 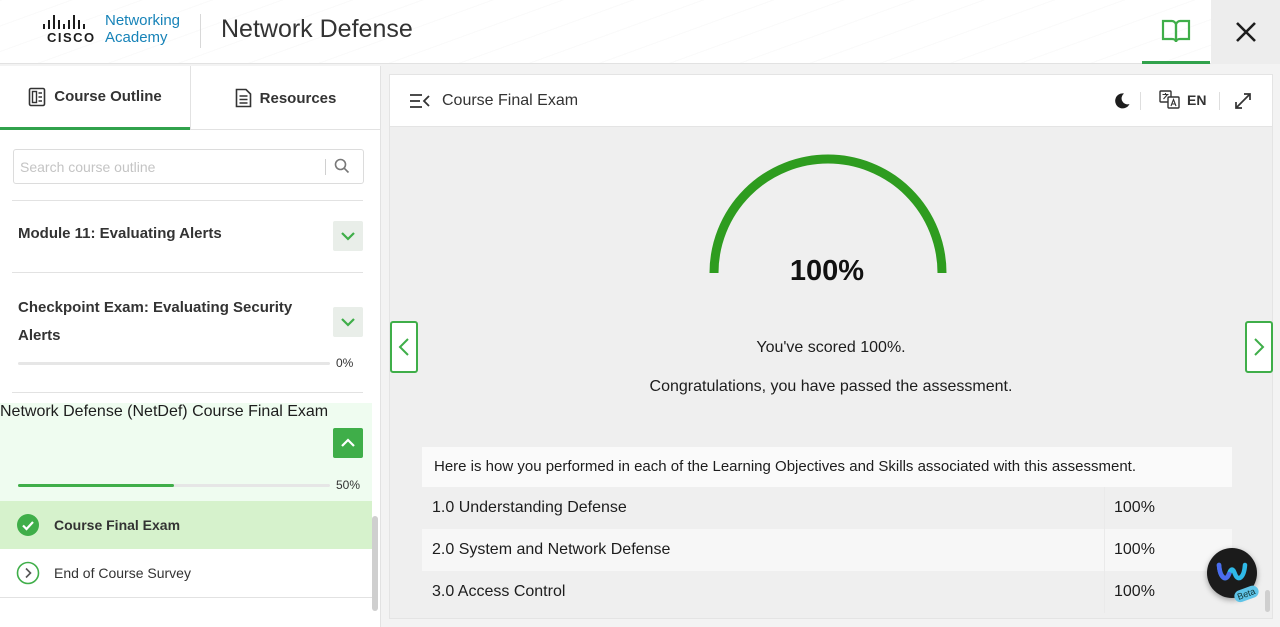 I want to click on chevron-up-icon, so click(x=348, y=442).